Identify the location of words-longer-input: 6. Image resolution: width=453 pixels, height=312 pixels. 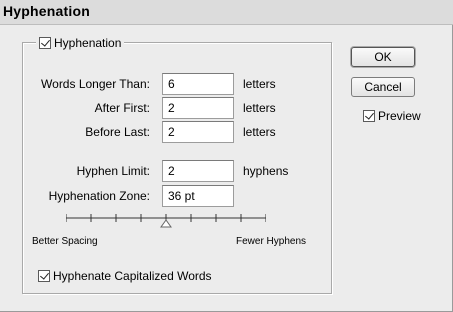
(198, 84).